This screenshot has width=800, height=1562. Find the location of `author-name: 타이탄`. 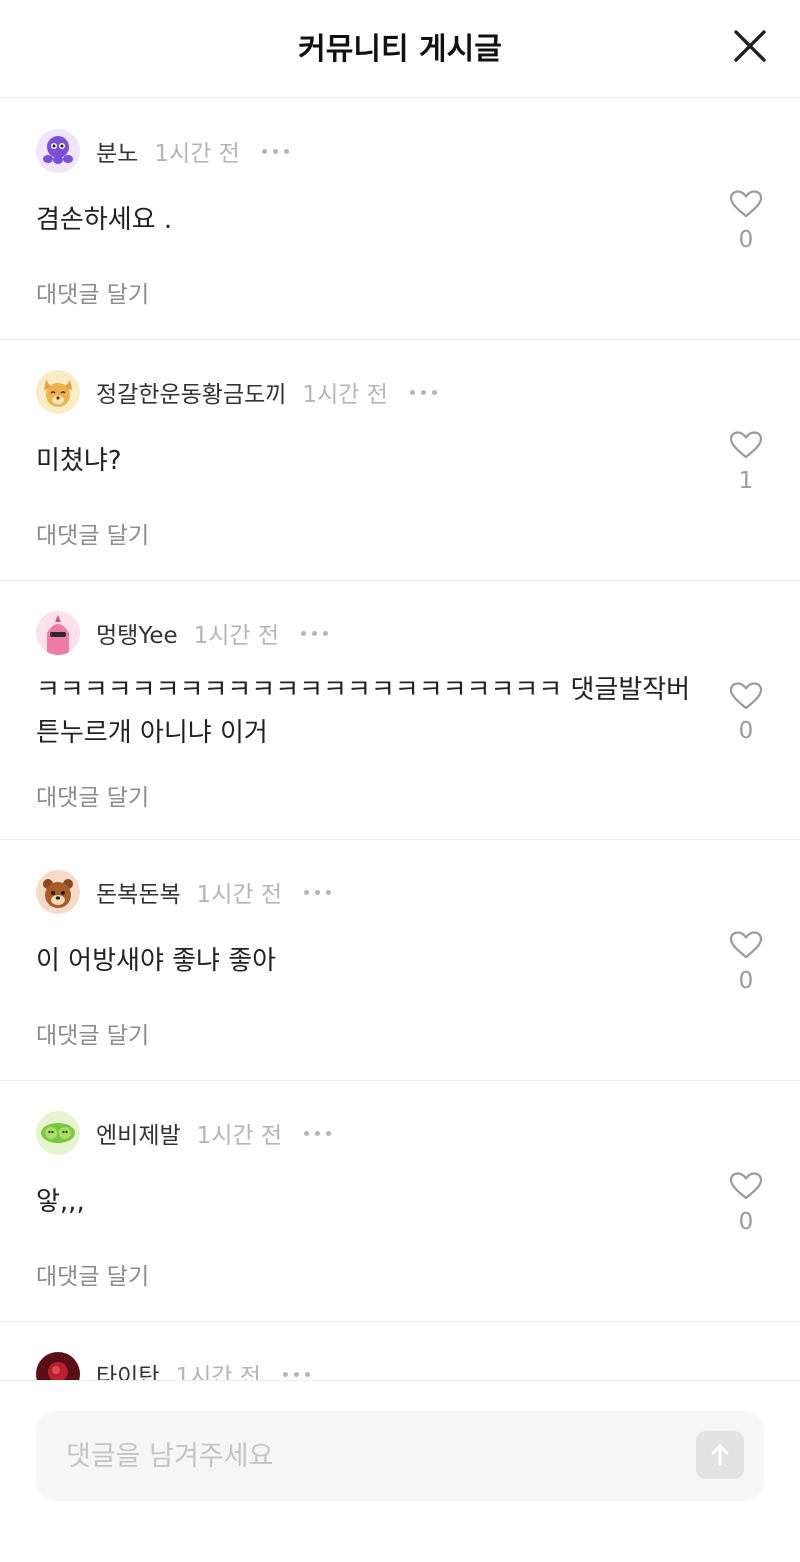

author-name: 타이탄 is located at coordinates (127, 1368).